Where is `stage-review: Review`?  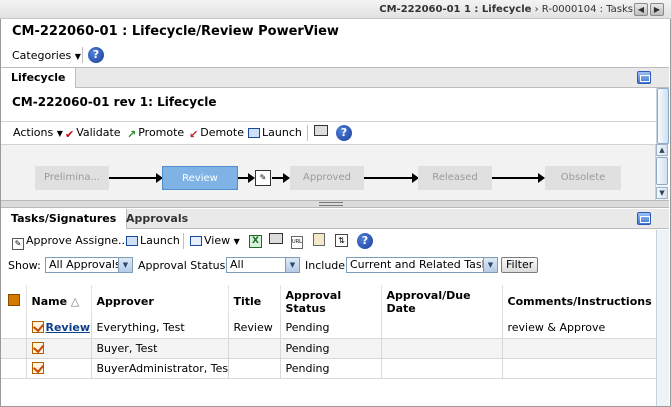 stage-review: Review is located at coordinates (200, 178).